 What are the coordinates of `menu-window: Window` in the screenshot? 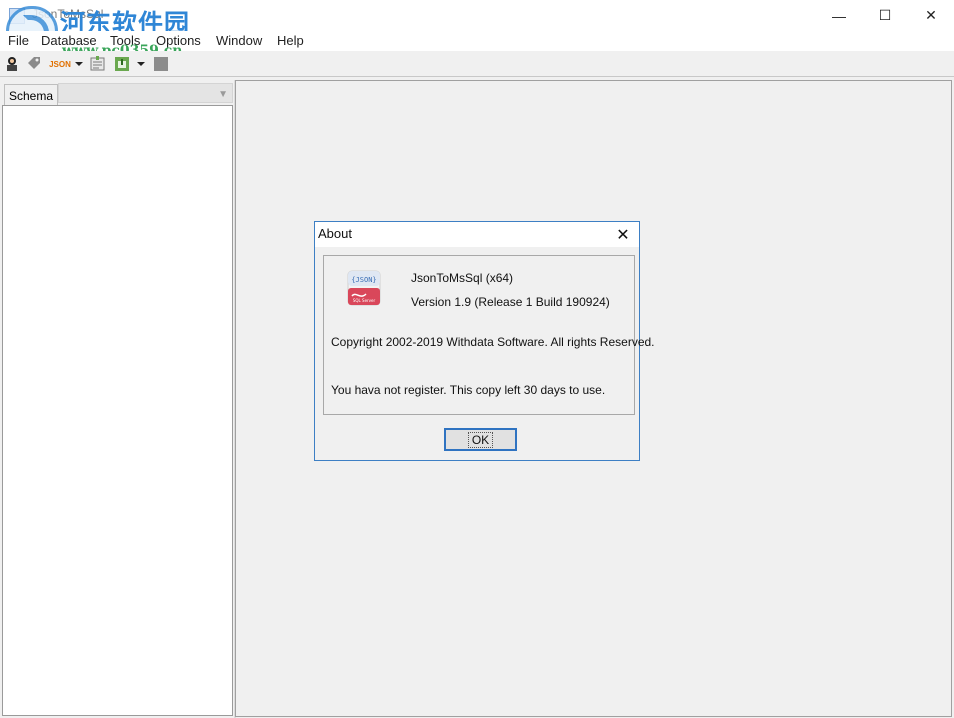 It's located at (239, 40).